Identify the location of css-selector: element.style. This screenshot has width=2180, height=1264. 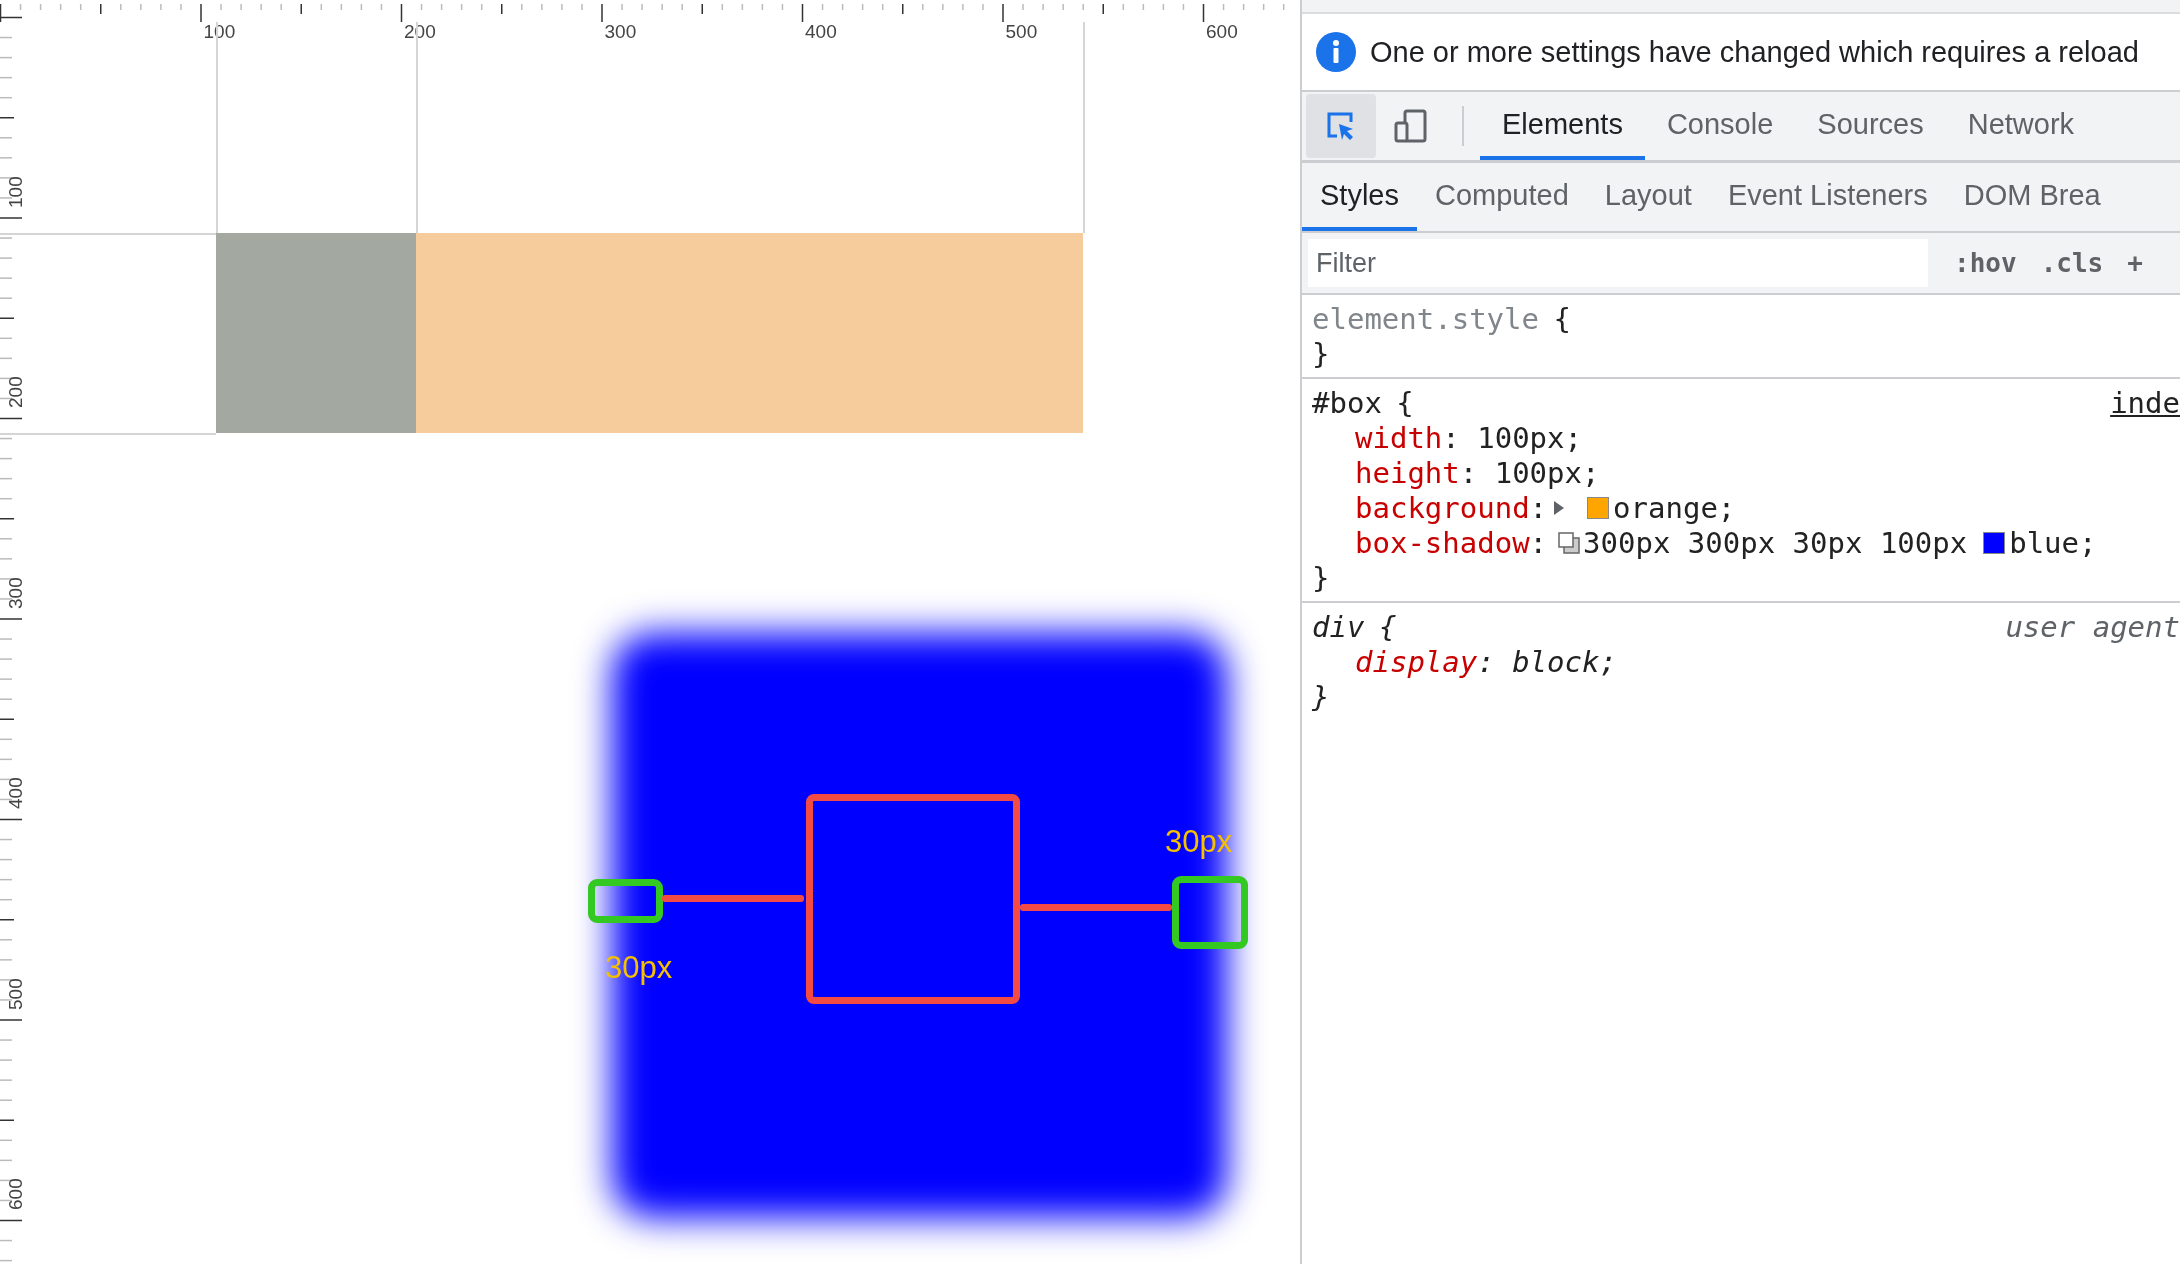
(1425, 318).